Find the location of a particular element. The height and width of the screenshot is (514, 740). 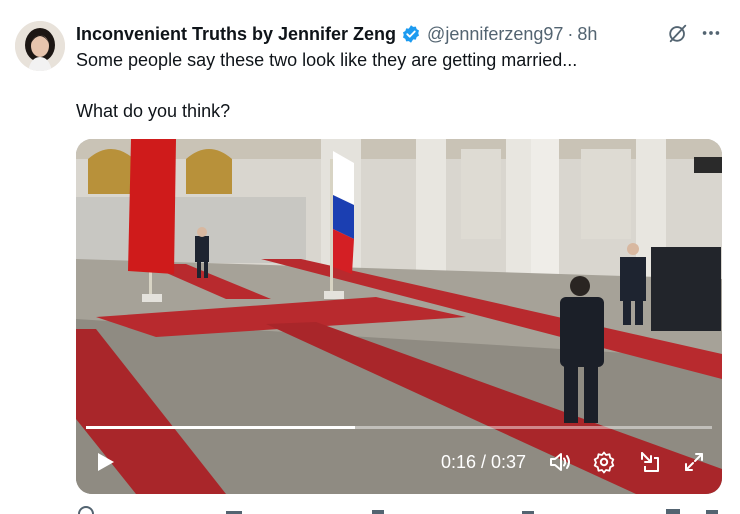

timestamp: 8h is located at coordinates (587, 34).